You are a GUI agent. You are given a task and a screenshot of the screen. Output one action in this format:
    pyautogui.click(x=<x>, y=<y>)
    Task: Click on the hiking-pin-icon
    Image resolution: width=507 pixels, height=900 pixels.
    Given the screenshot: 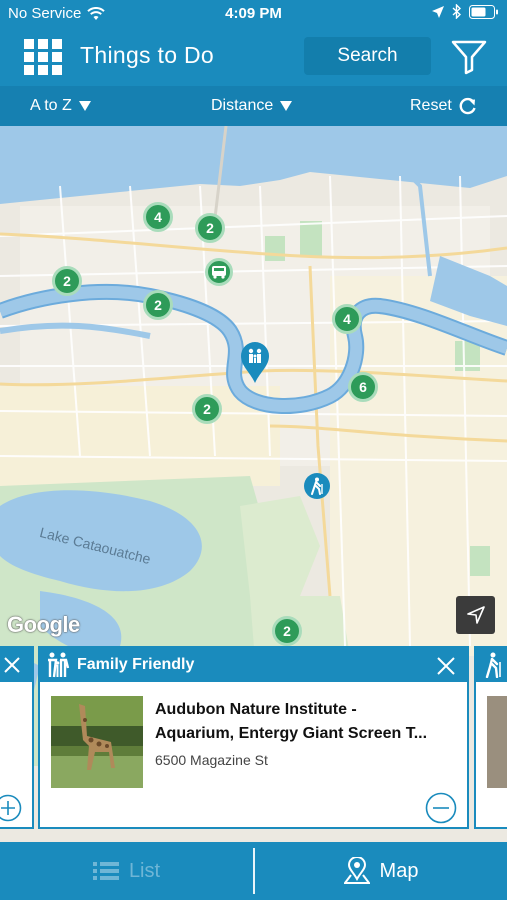 What is the action you would take?
    pyautogui.click(x=317, y=486)
    